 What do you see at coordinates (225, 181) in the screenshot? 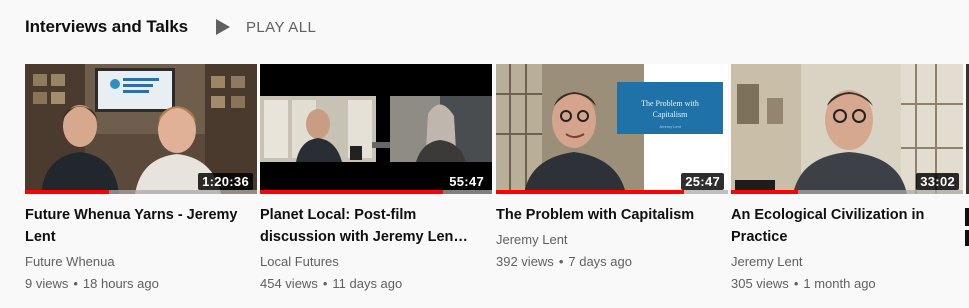
I see `video-duration: 1:20:36` at bounding box center [225, 181].